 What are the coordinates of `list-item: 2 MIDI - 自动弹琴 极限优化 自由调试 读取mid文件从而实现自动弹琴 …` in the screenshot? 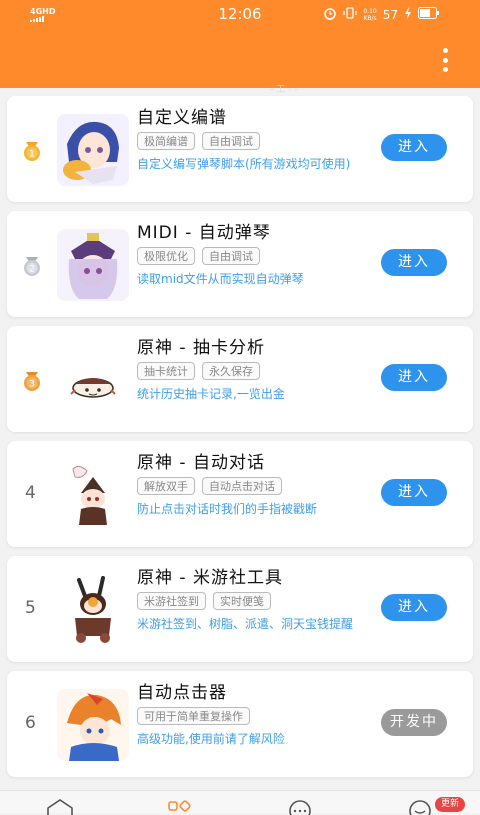 It's located at (240, 264).